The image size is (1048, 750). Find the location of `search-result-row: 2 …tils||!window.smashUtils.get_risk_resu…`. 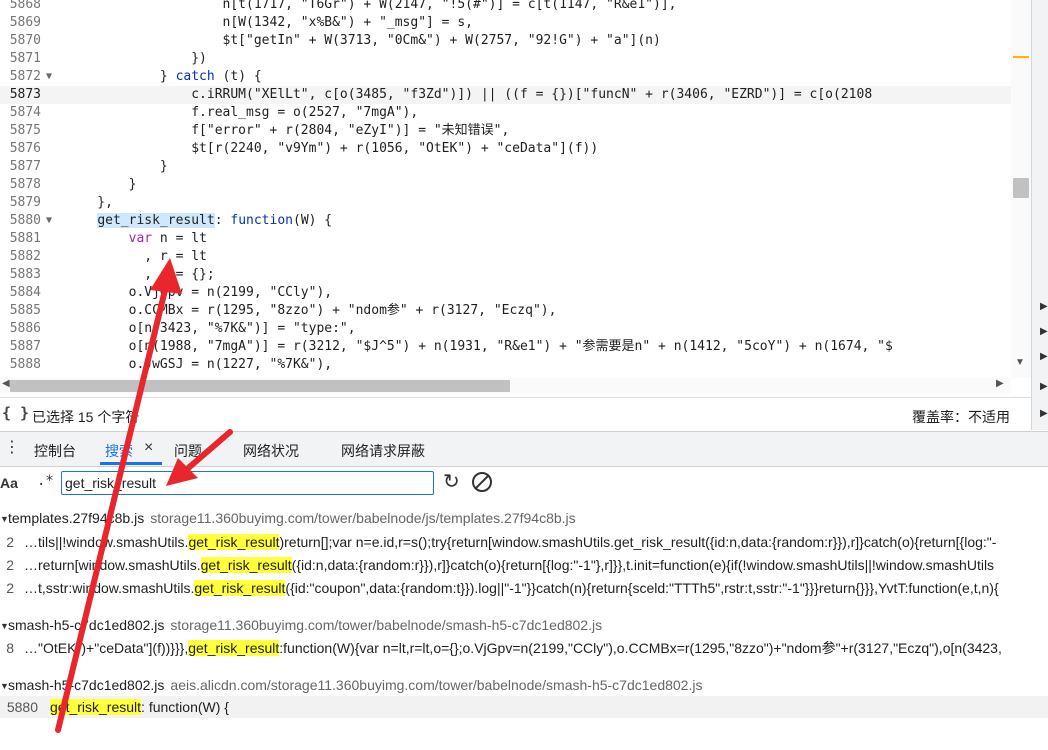

search-result-row: 2 …tils||!window.smashUtils.get_risk_resu… is located at coordinates (524, 542).